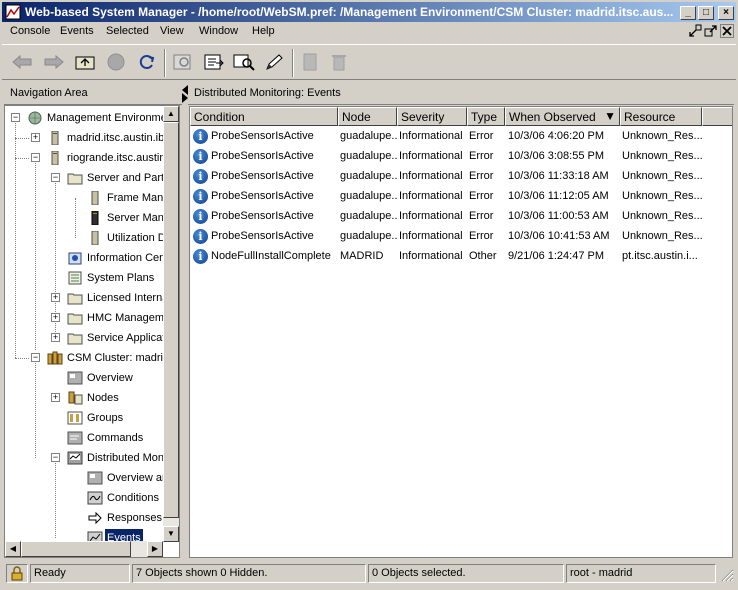  I want to click on maximize-button: □, so click(706, 13).